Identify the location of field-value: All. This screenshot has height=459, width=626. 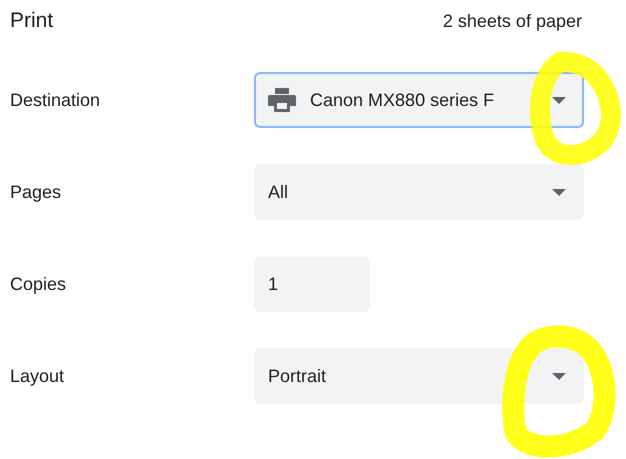
(278, 192).